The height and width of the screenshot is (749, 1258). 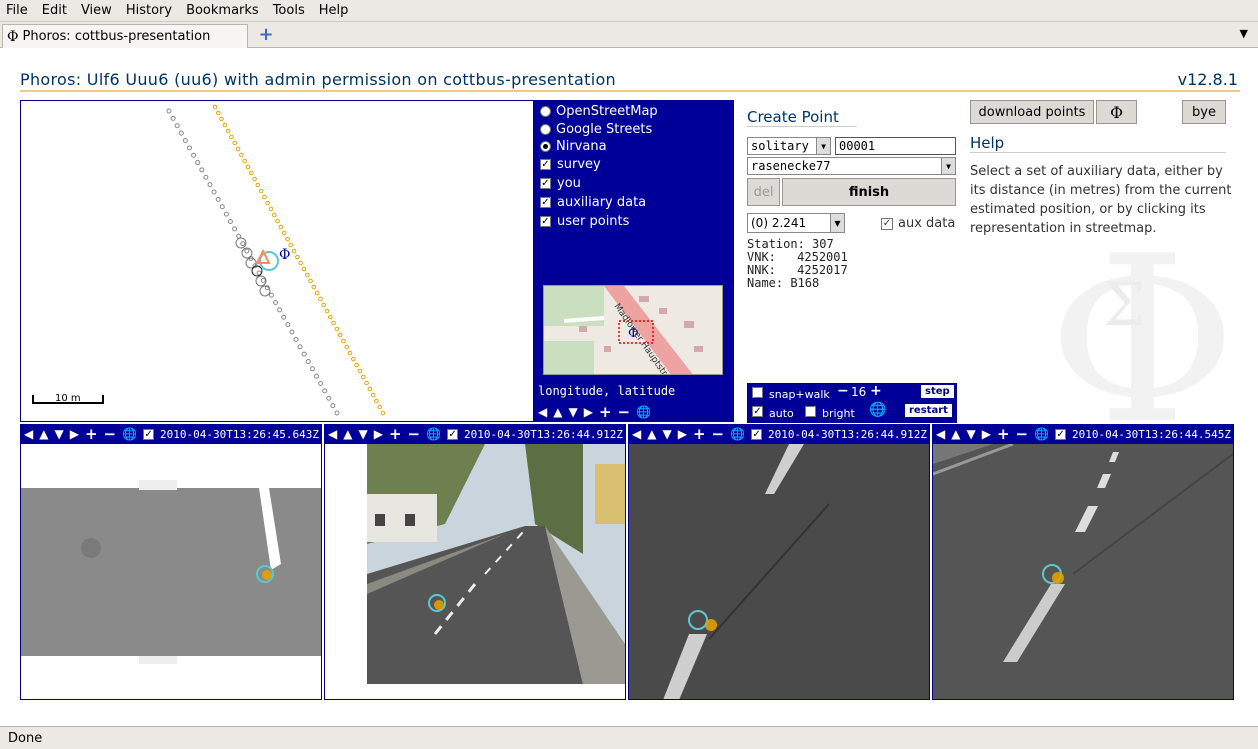 I want to click on step-decrease-icon: −, so click(x=843, y=391).